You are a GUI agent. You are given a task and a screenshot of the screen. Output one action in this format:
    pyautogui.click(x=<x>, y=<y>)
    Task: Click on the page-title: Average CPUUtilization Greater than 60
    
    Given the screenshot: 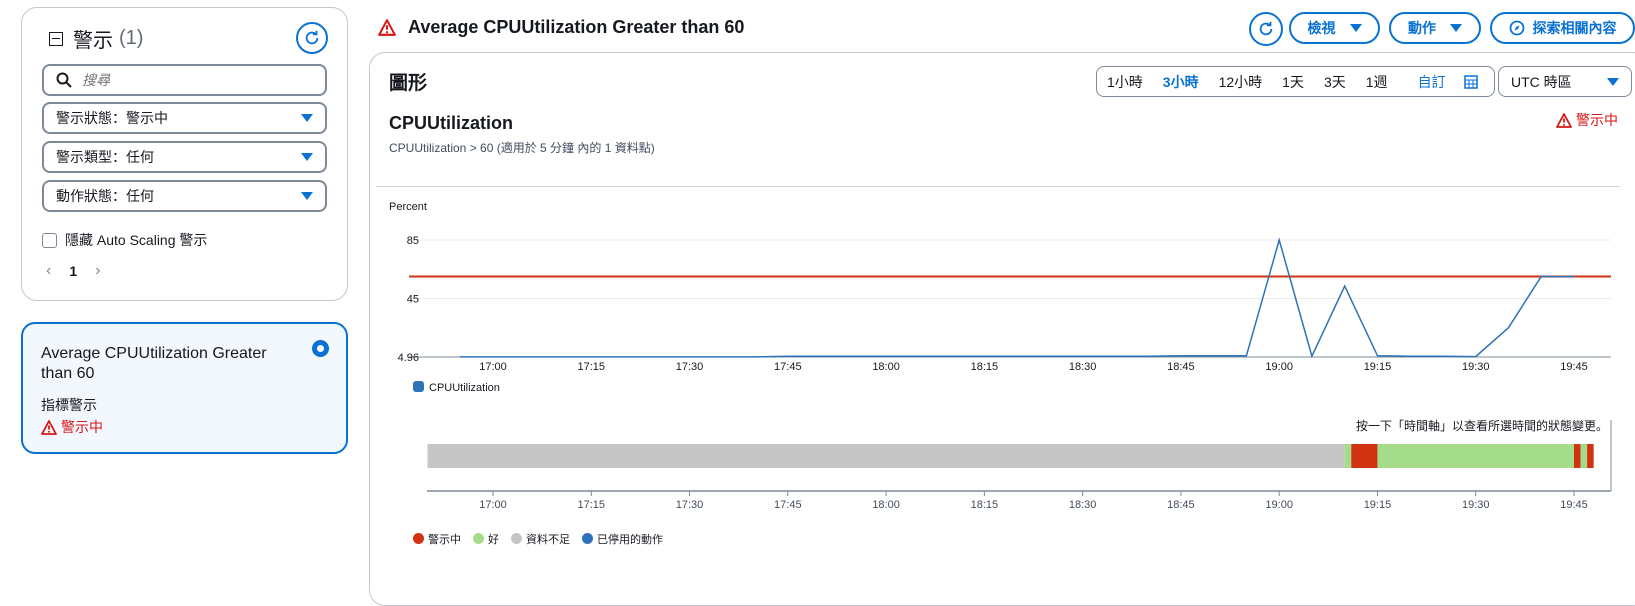 What is the action you would take?
    pyautogui.click(x=561, y=27)
    